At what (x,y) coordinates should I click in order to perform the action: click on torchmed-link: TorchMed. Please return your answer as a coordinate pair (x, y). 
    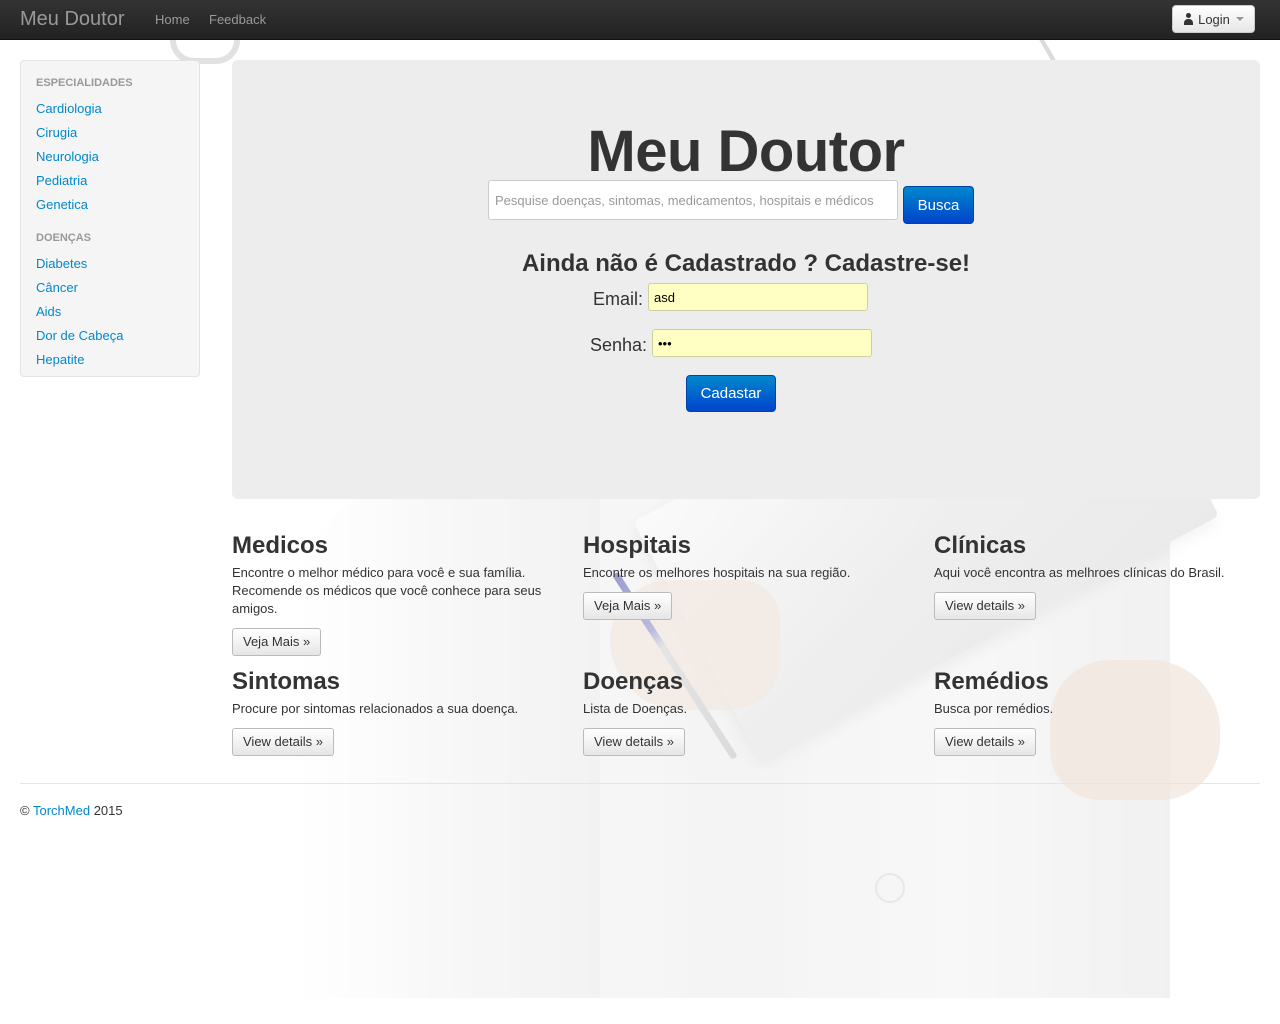
    Looking at the image, I should click on (61, 810).